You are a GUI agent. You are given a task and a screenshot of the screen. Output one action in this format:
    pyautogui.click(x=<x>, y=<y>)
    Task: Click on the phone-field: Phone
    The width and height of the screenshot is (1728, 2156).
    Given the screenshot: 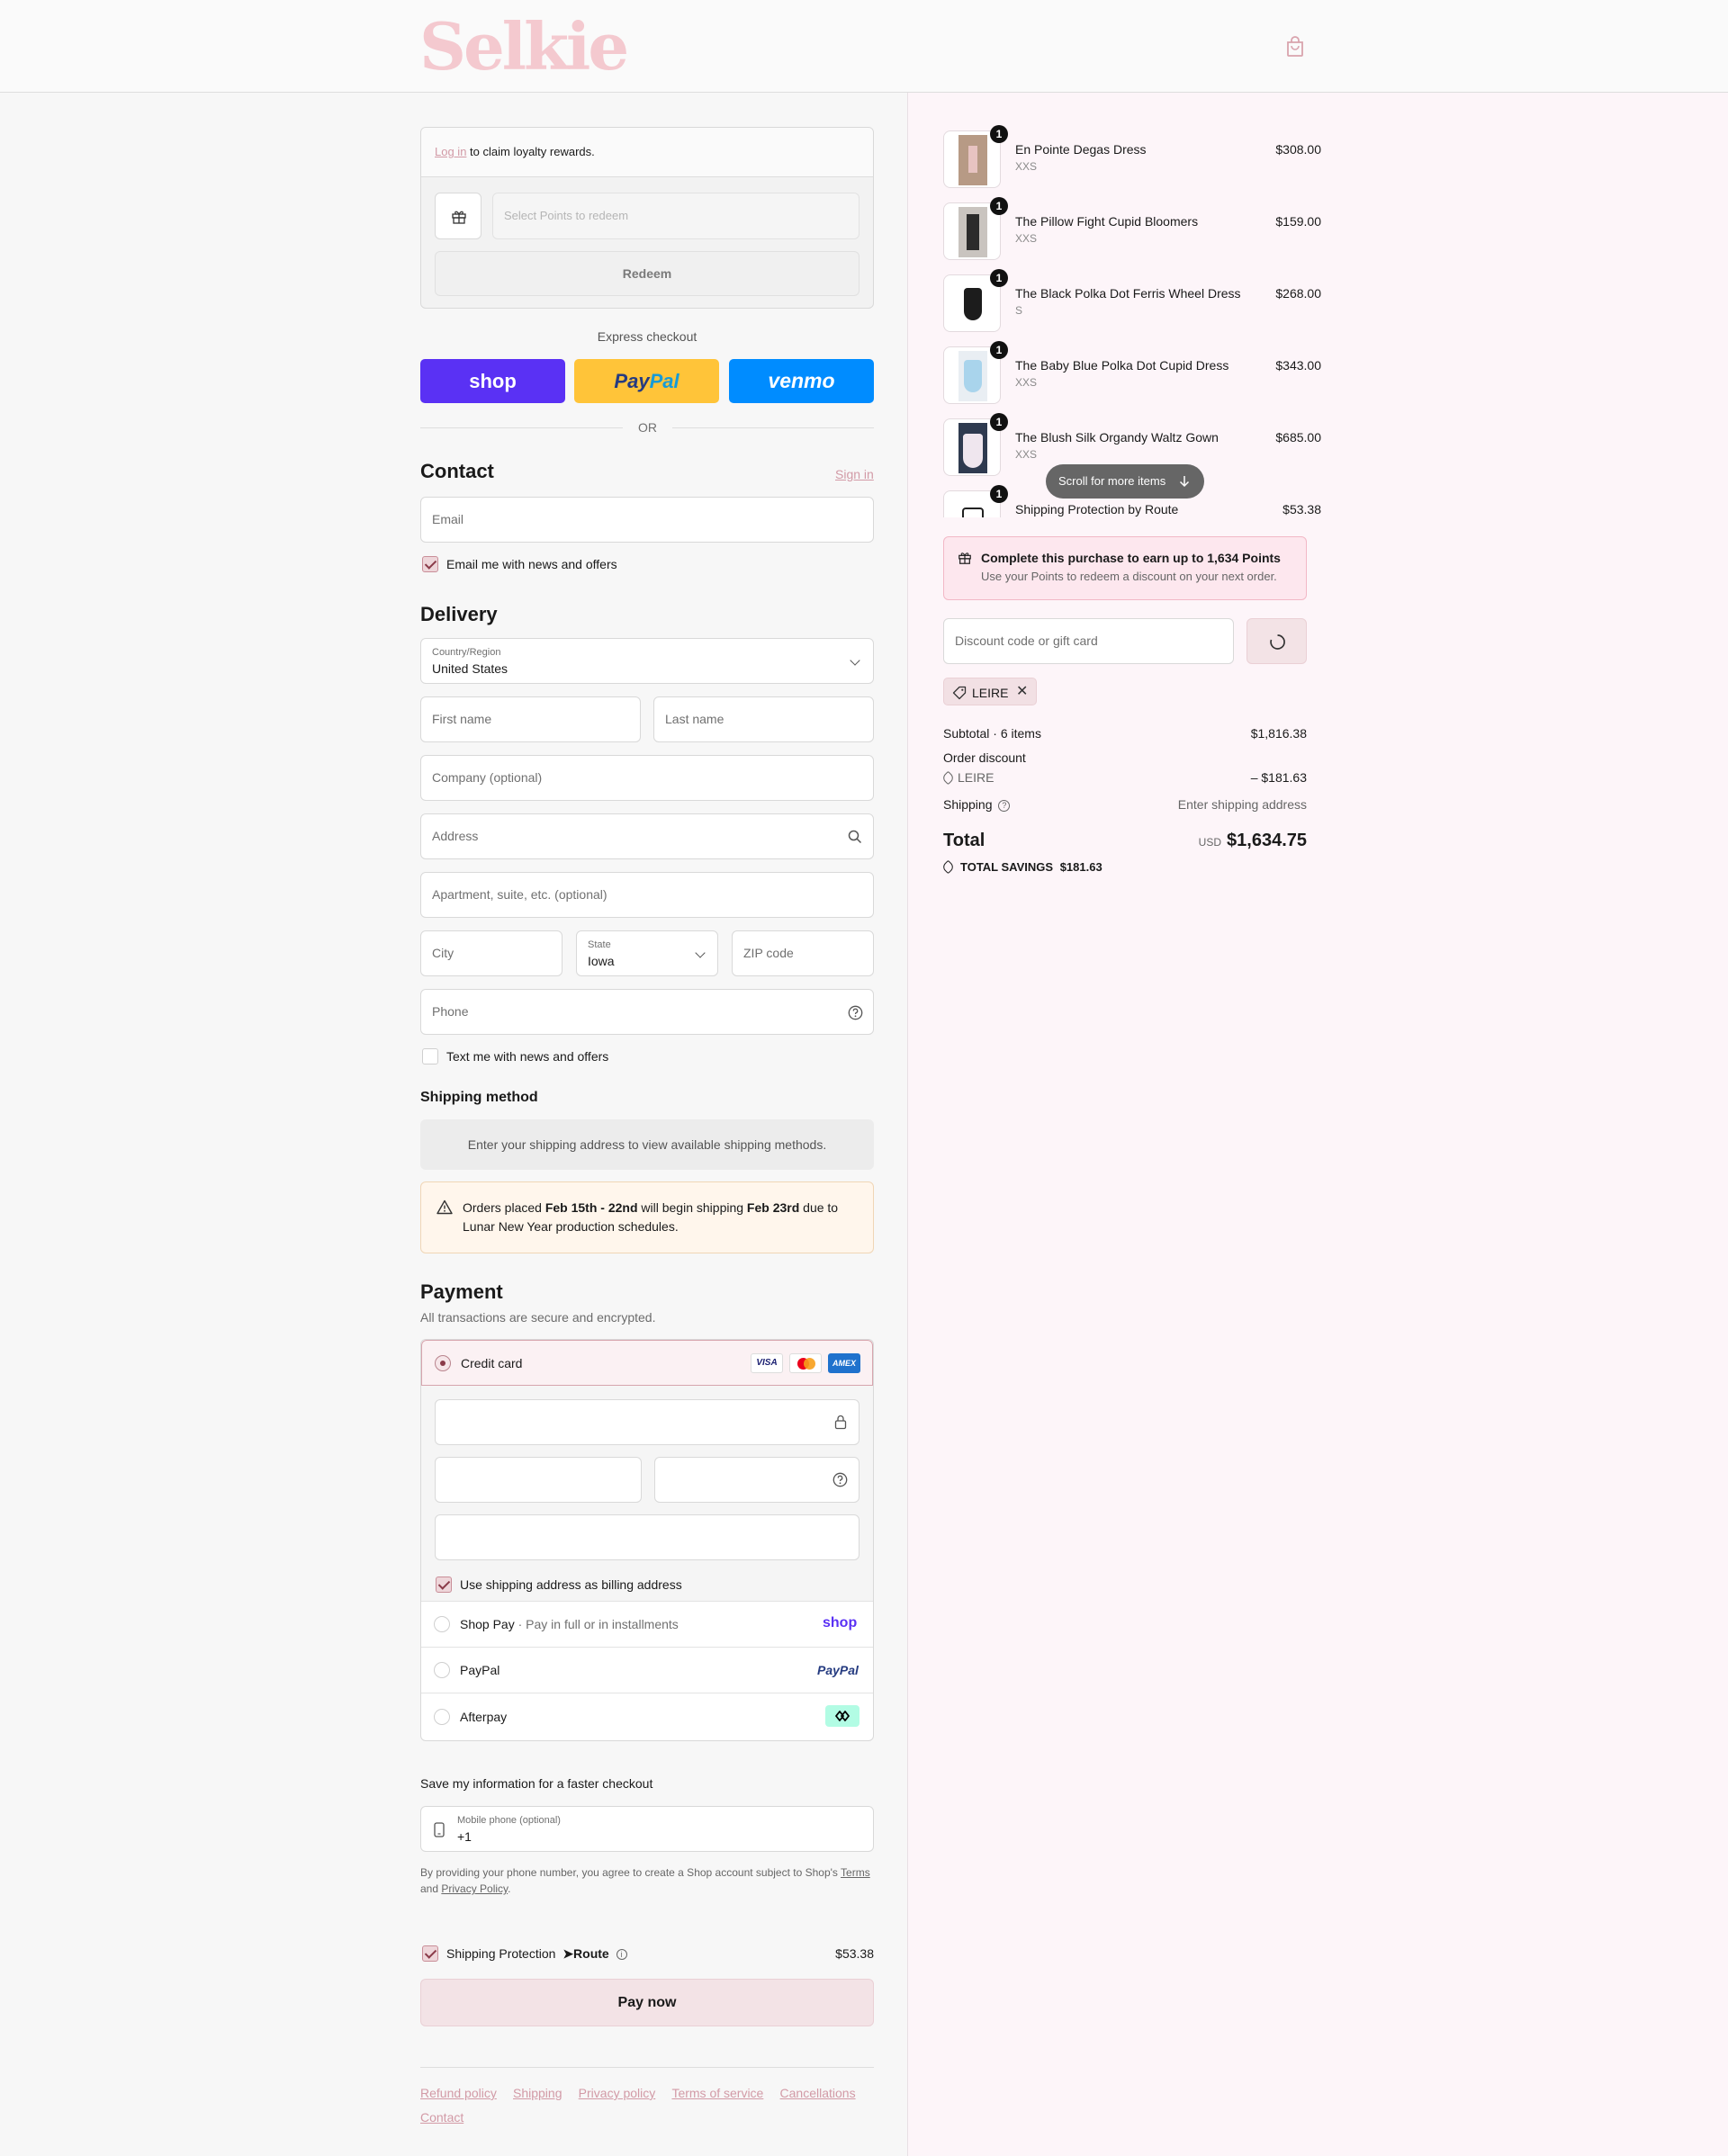 What is the action you would take?
    pyautogui.click(x=647, y=1012)
    